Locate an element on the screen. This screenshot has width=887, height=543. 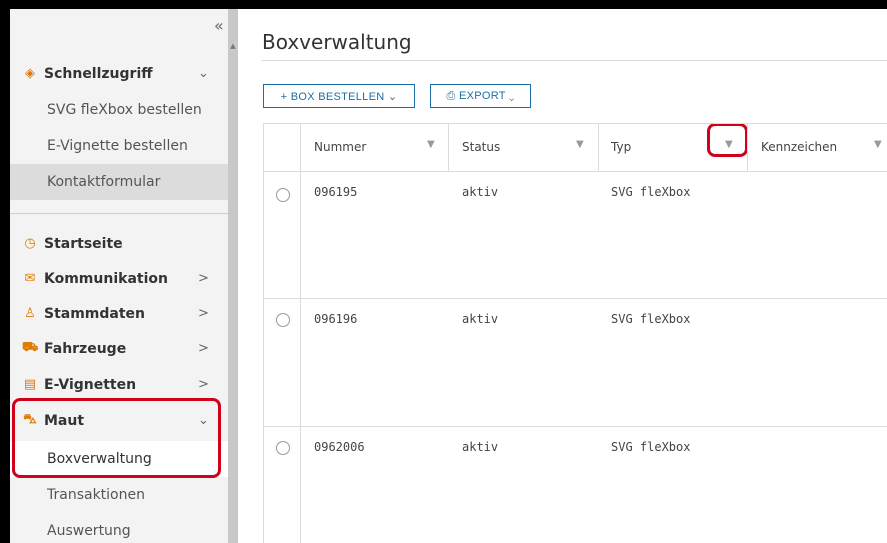
user-icon: ♙ is located at coordinates (30, 313).